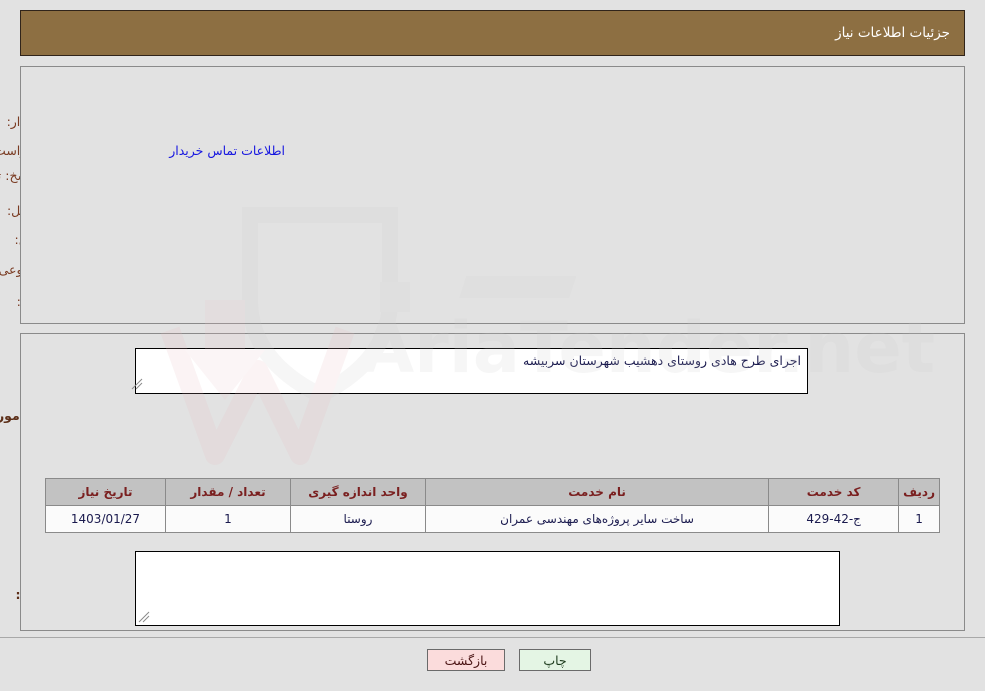  I want to click on column-header-service-name: نام خدمت, so click(597, 492).